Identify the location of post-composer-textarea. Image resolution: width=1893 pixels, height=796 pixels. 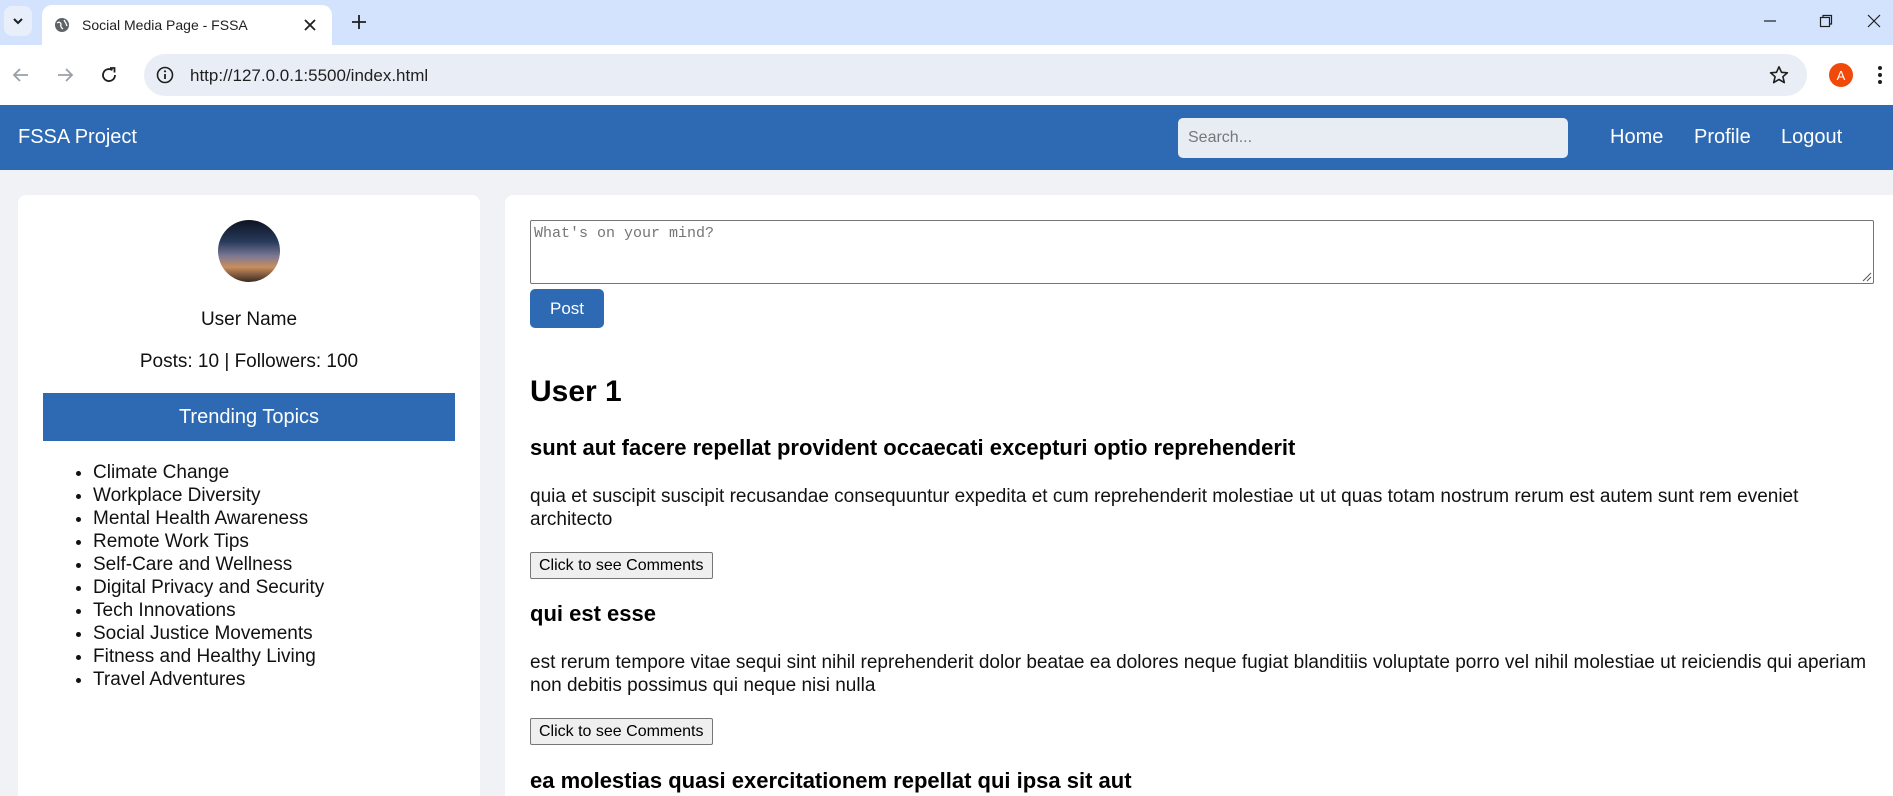
(1202, 252).